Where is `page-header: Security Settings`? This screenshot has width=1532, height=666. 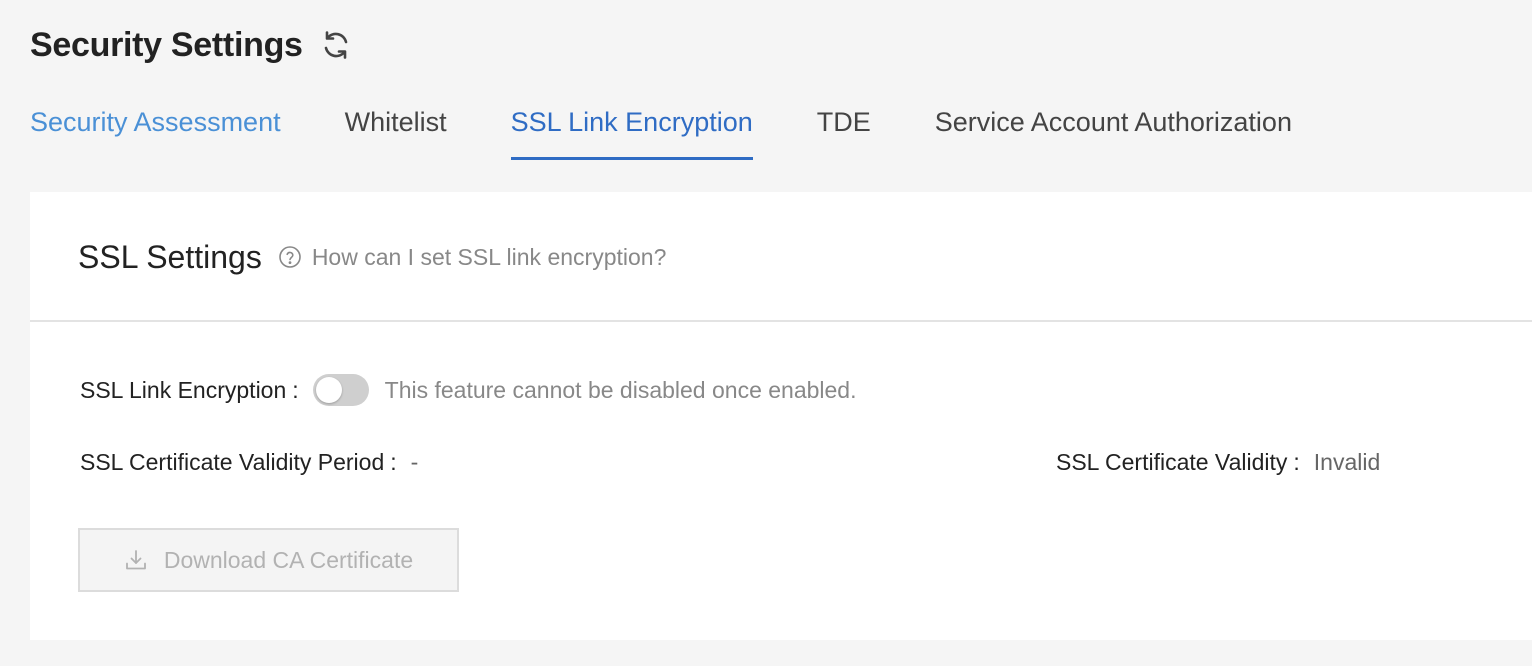
page-header: Security Settings is located at coordinates (191, 45).